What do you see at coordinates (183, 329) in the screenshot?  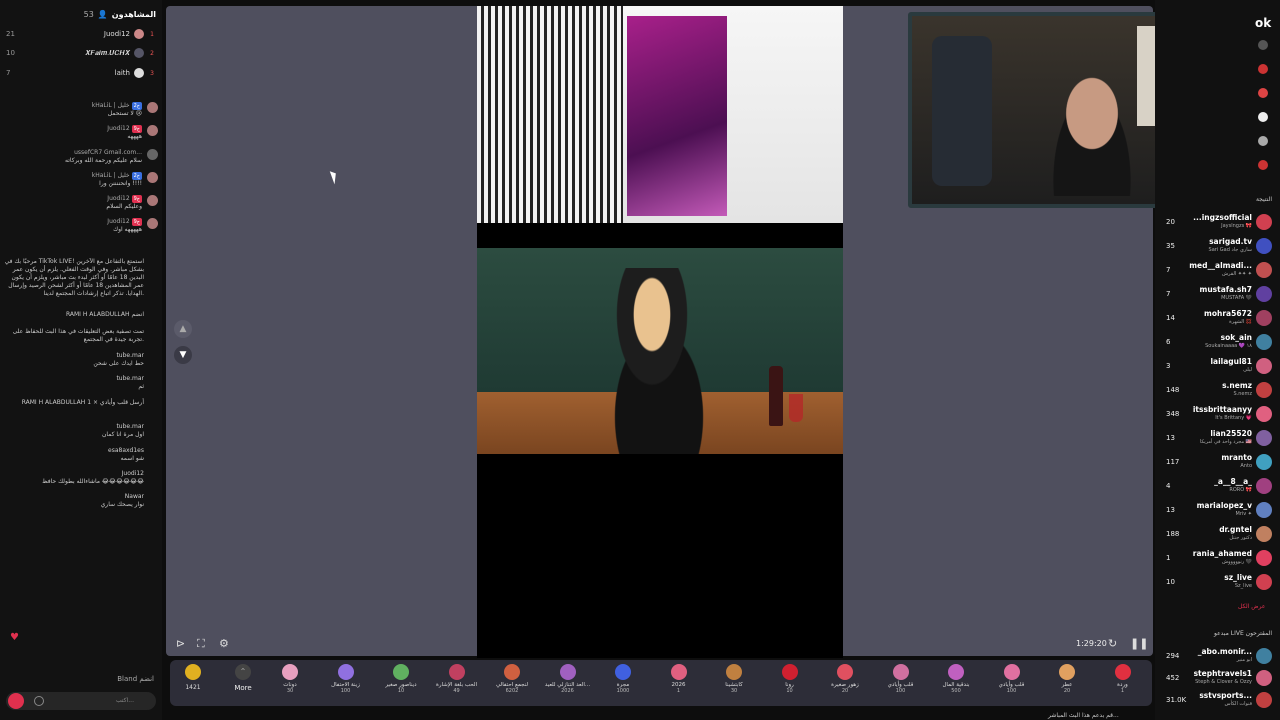 I see `previous-stream-button: ▲` at bounding box center [183, 329].